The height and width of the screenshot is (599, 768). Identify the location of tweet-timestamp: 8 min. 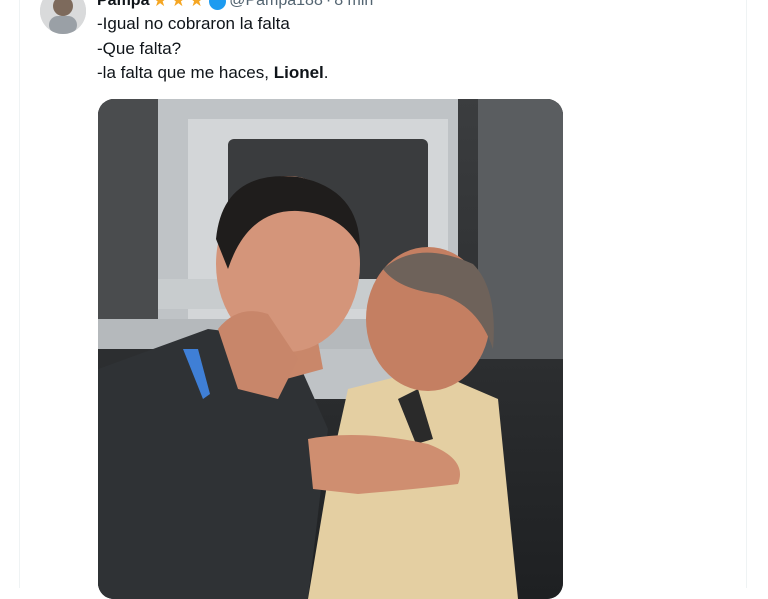
(353, 5).